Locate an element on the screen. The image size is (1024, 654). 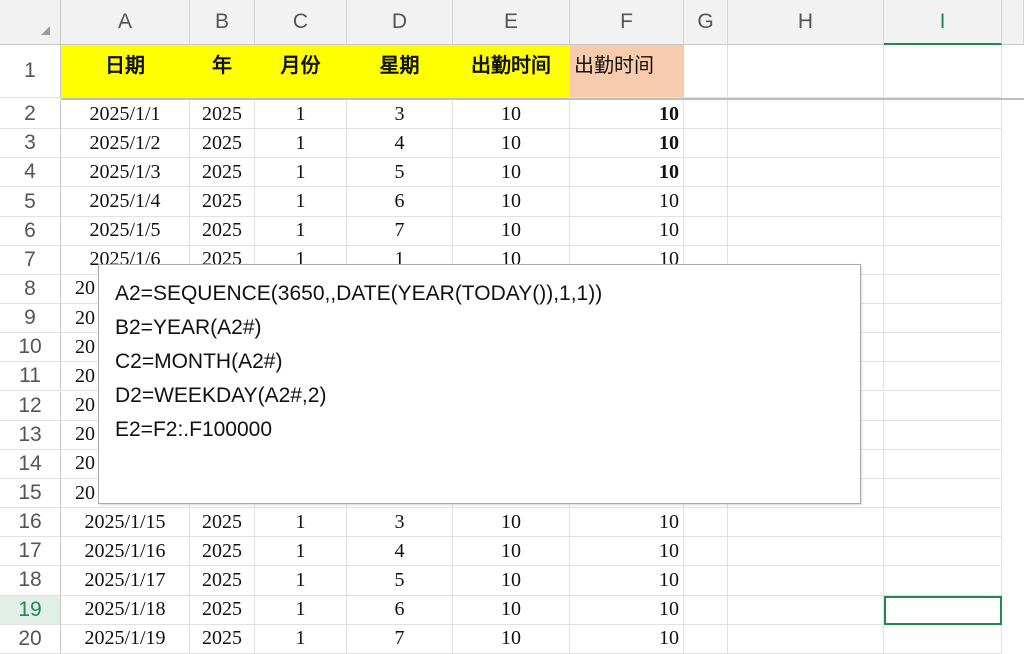
cell-e20: 10 is located at coordinates (511, 639).